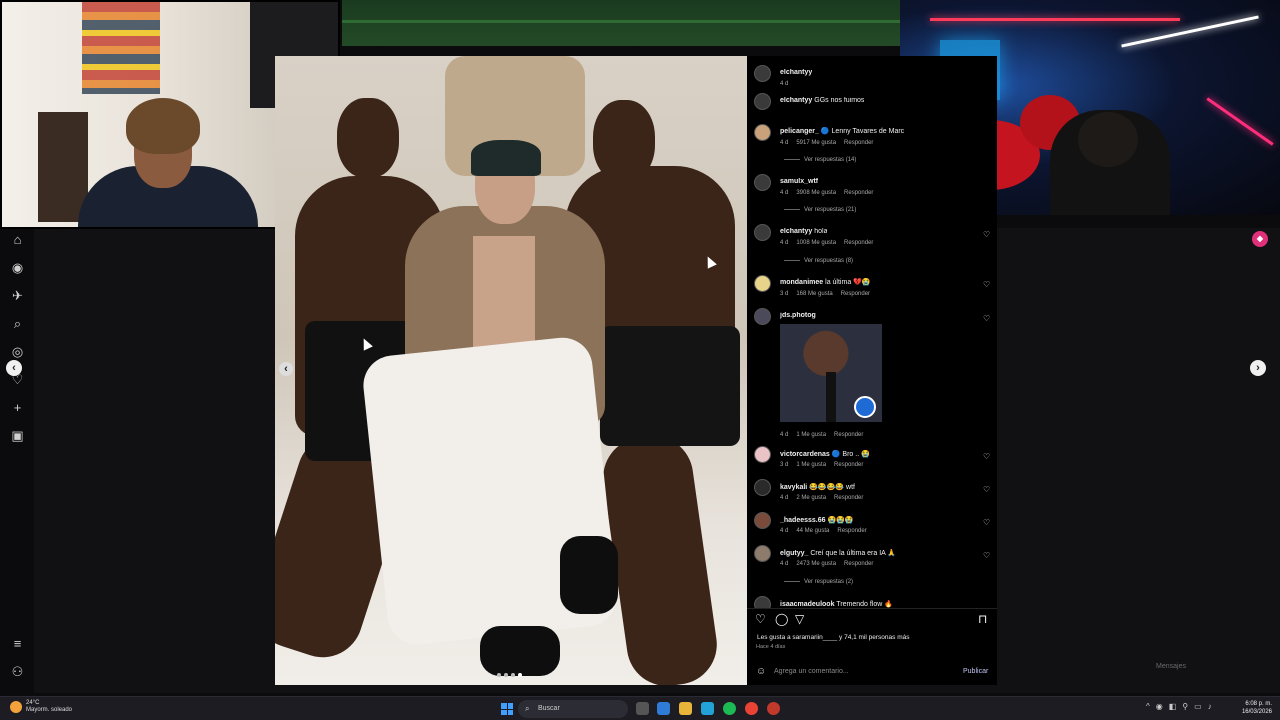 This screenshot has width=1280, height=720. I want to click on comment-photo, so click(831, 373).